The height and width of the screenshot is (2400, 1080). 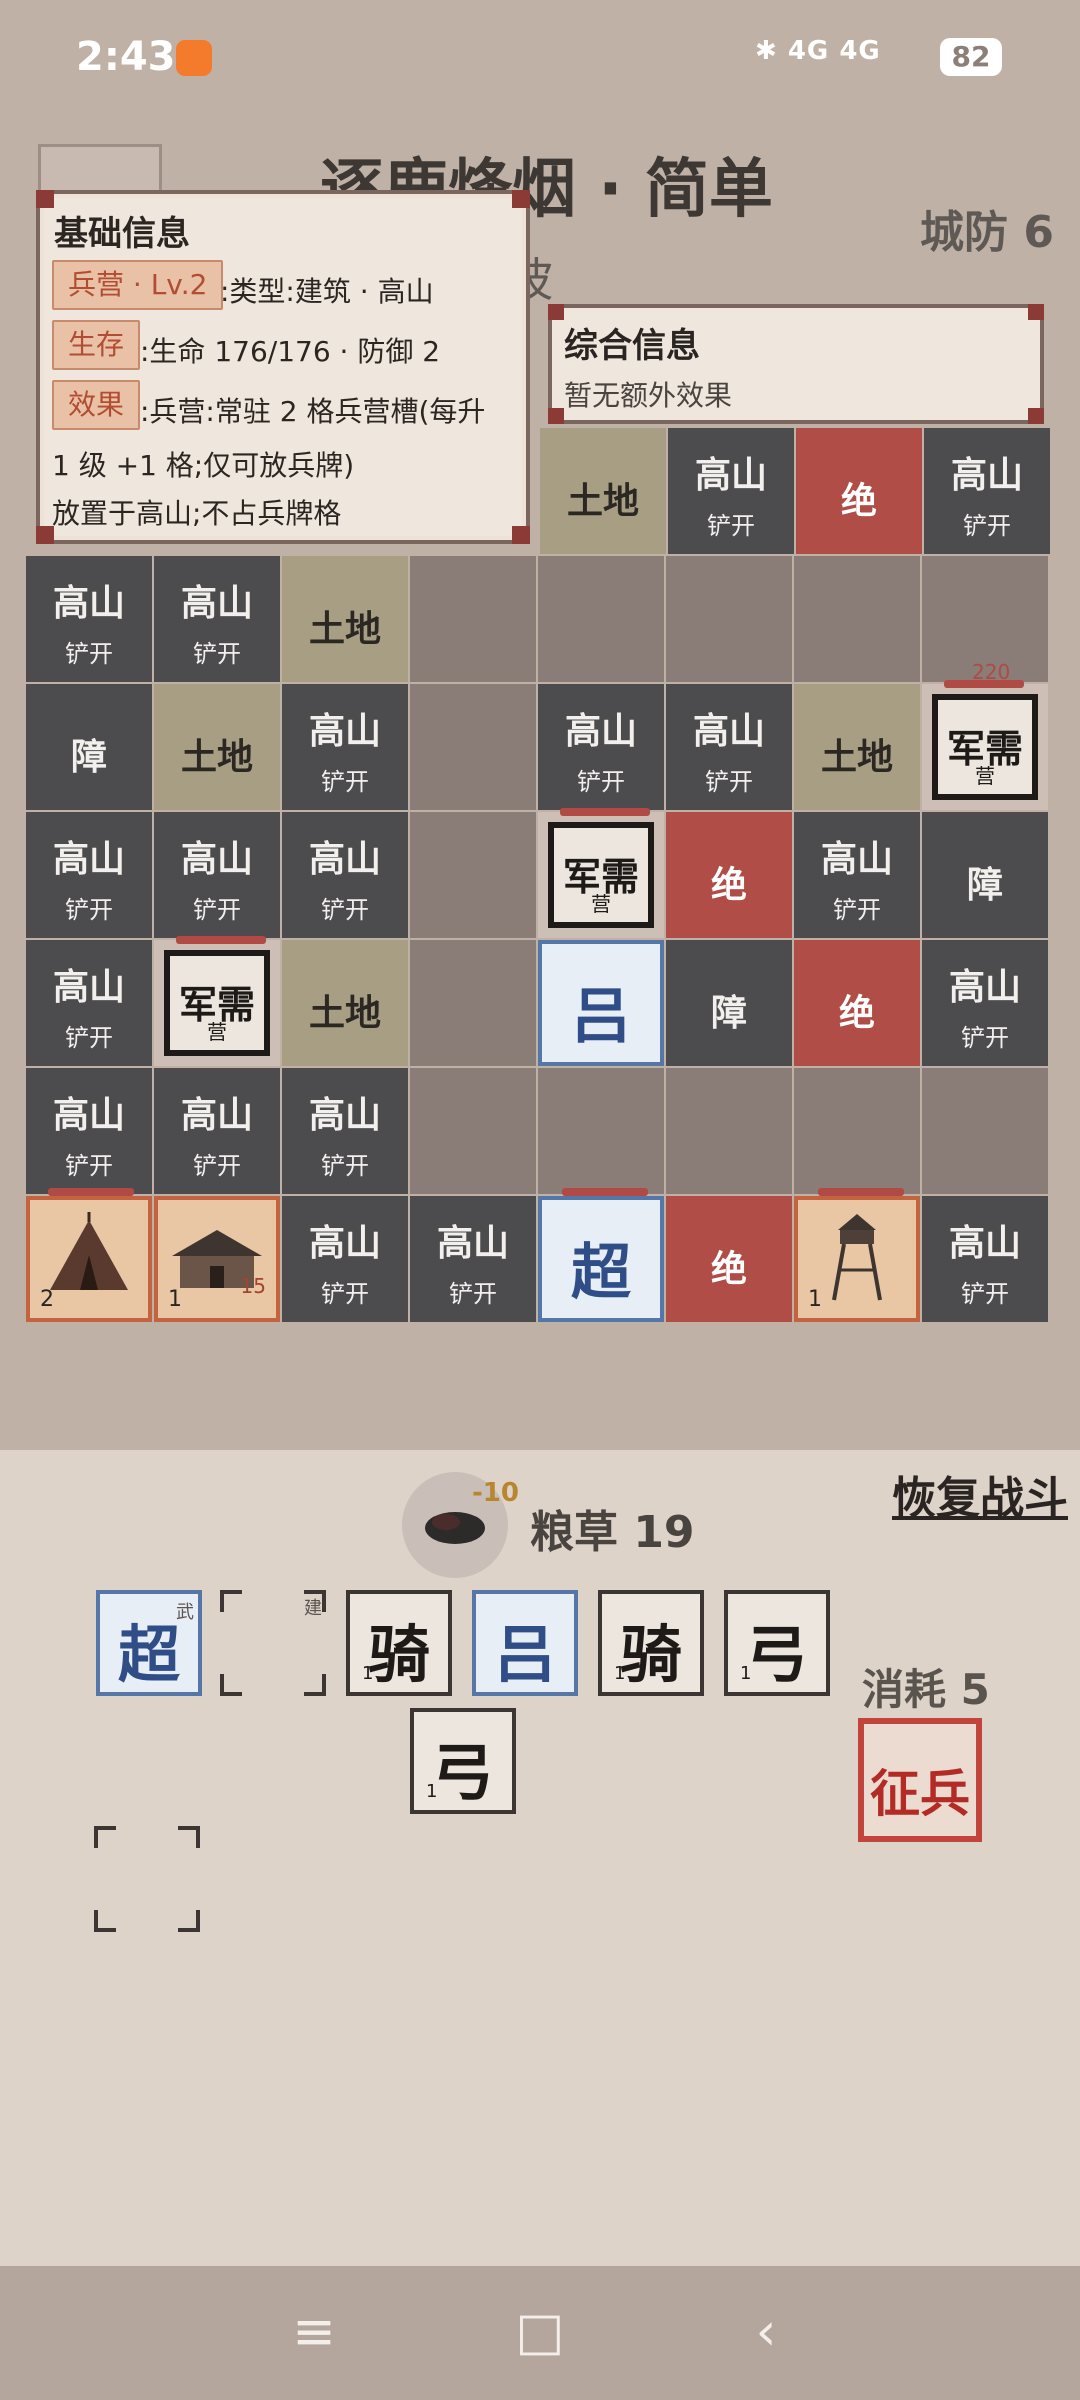 I want to click on tent-building: 2, so click(x=89, y=1259).